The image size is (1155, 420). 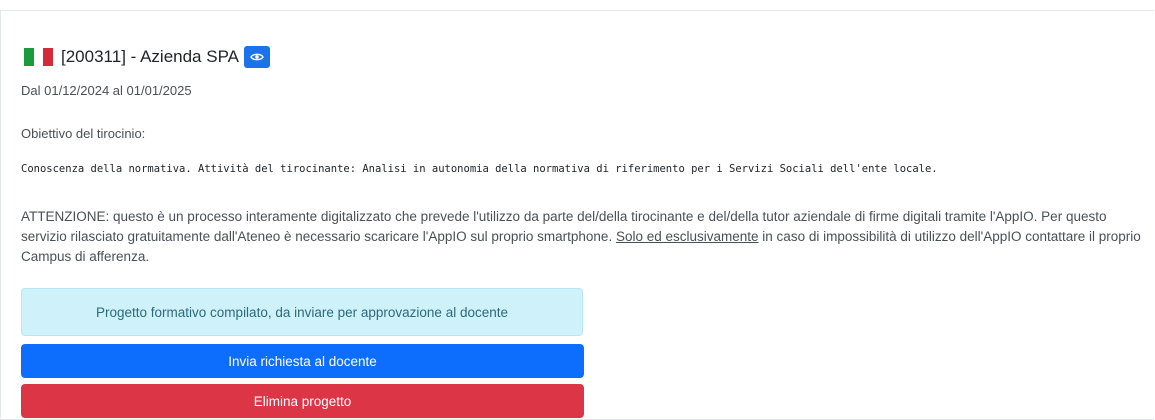 What do you see at coordinates (302, 361) in the screenshot?
I see `send-request-button: Invia richiesta al docente` at bounding box center [302, 361].